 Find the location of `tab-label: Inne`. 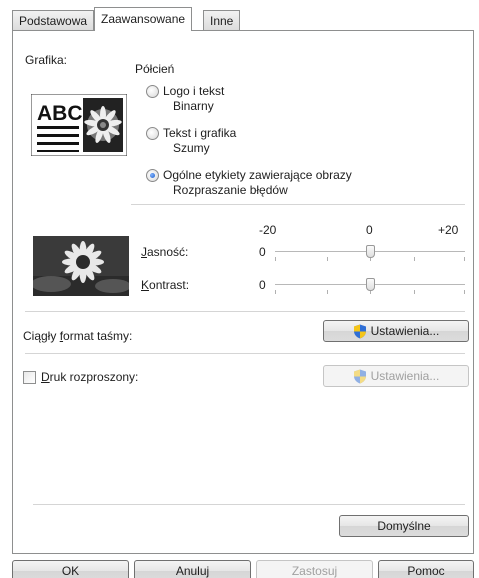

tab-label: Inne is located at coordinates (222, 21).